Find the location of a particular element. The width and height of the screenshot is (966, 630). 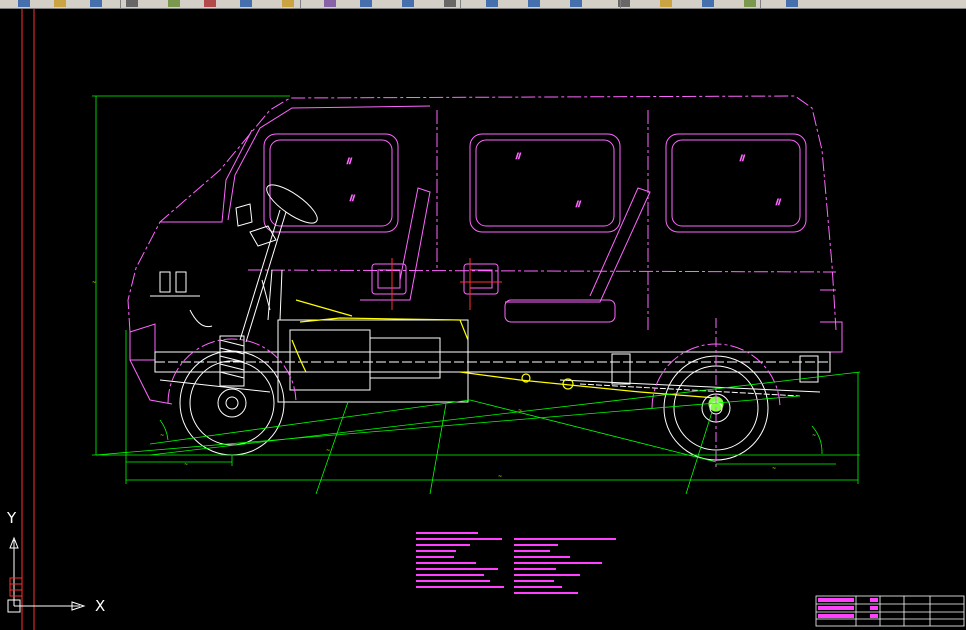

cut-icon is located at coordinates (210, 3).